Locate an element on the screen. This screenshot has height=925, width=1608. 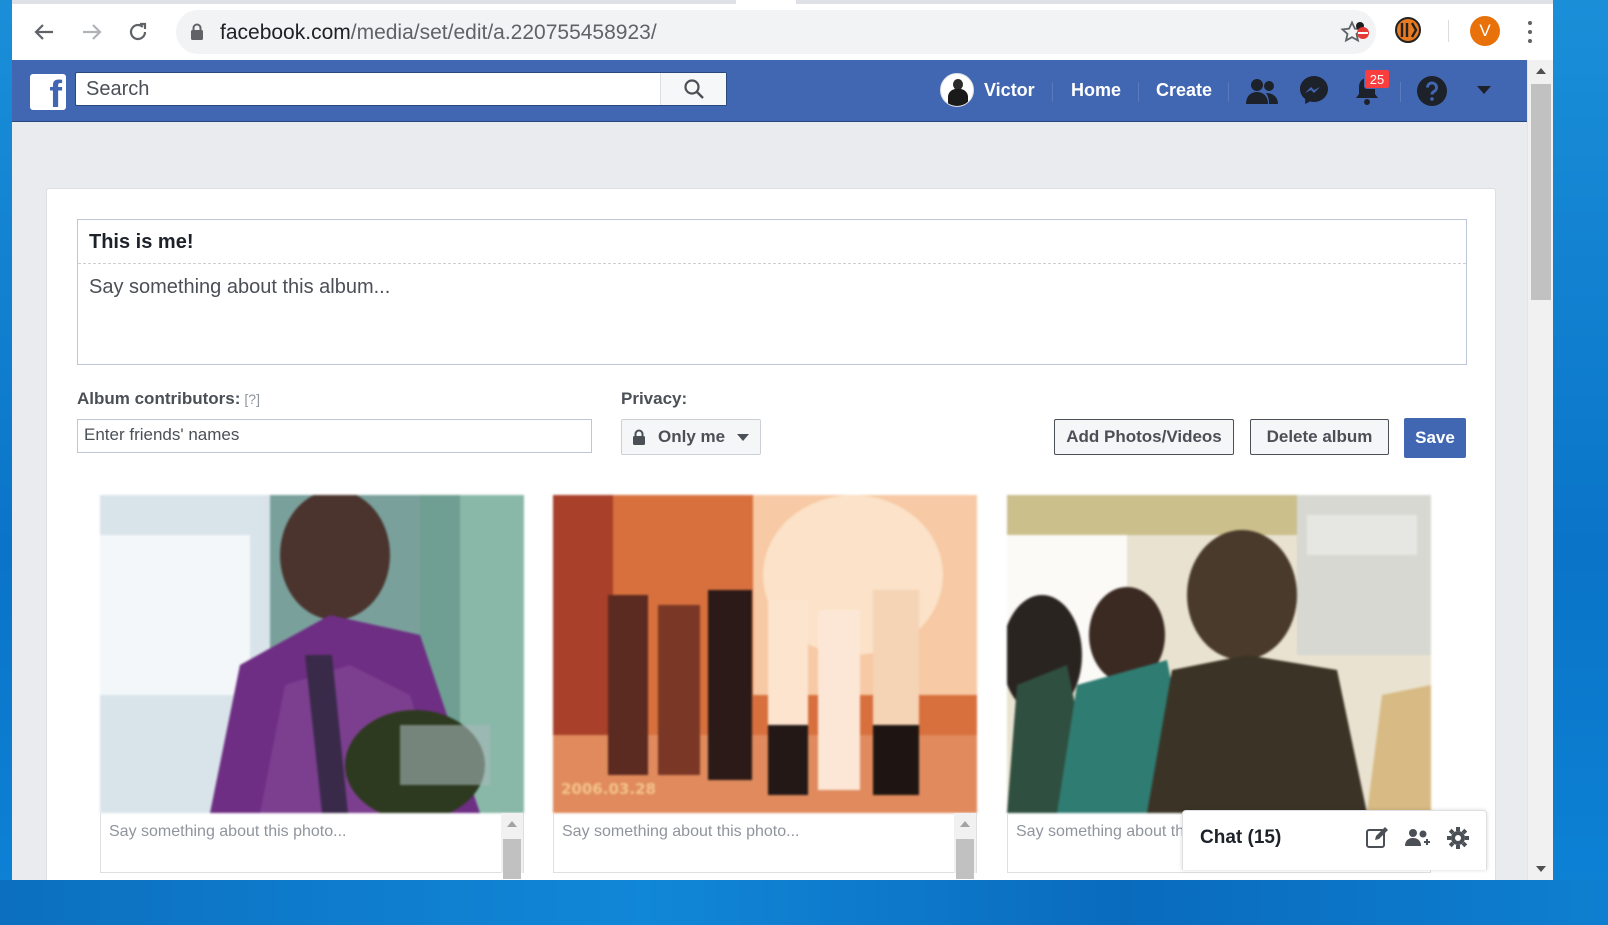
active-tab-edge is located at coordinates (766, 2).